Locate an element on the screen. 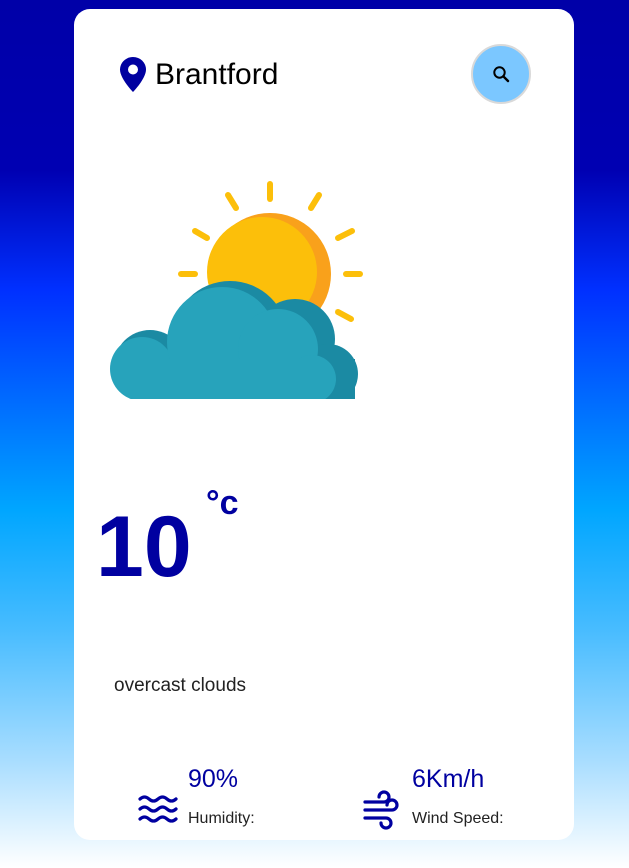  location-header: Brantford is located at coordinates (198, 74).